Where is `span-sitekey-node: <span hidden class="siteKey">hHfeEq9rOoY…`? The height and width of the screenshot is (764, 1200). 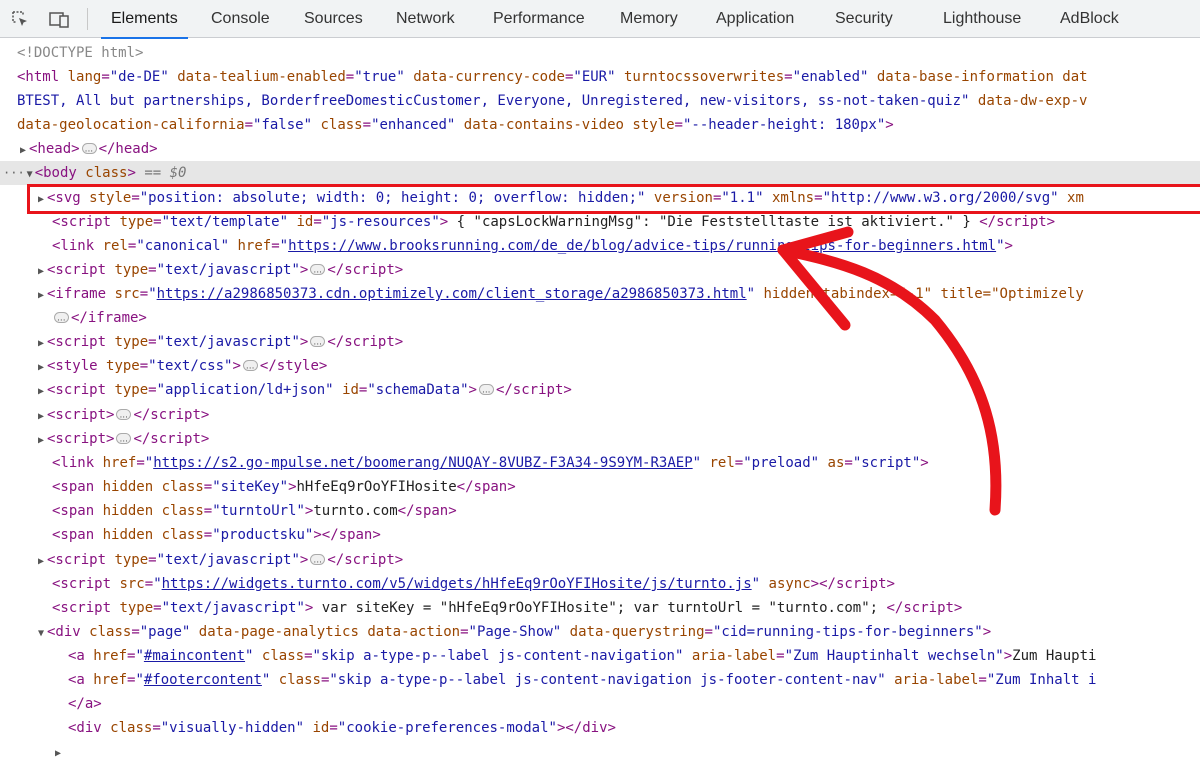
span-sitekey-node: <span hidden class="siteKey">hHfeEq9rOoY… is located at coordinates (600, 487).